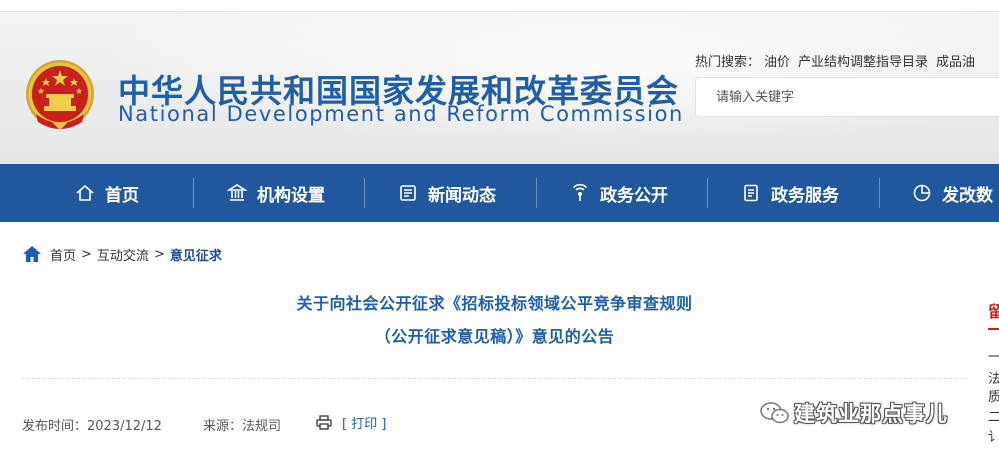  What do you see at coordinates (993, 437) in the screenshot?
I see `sidebar-text: 讠` at bounding box center [993, 437].